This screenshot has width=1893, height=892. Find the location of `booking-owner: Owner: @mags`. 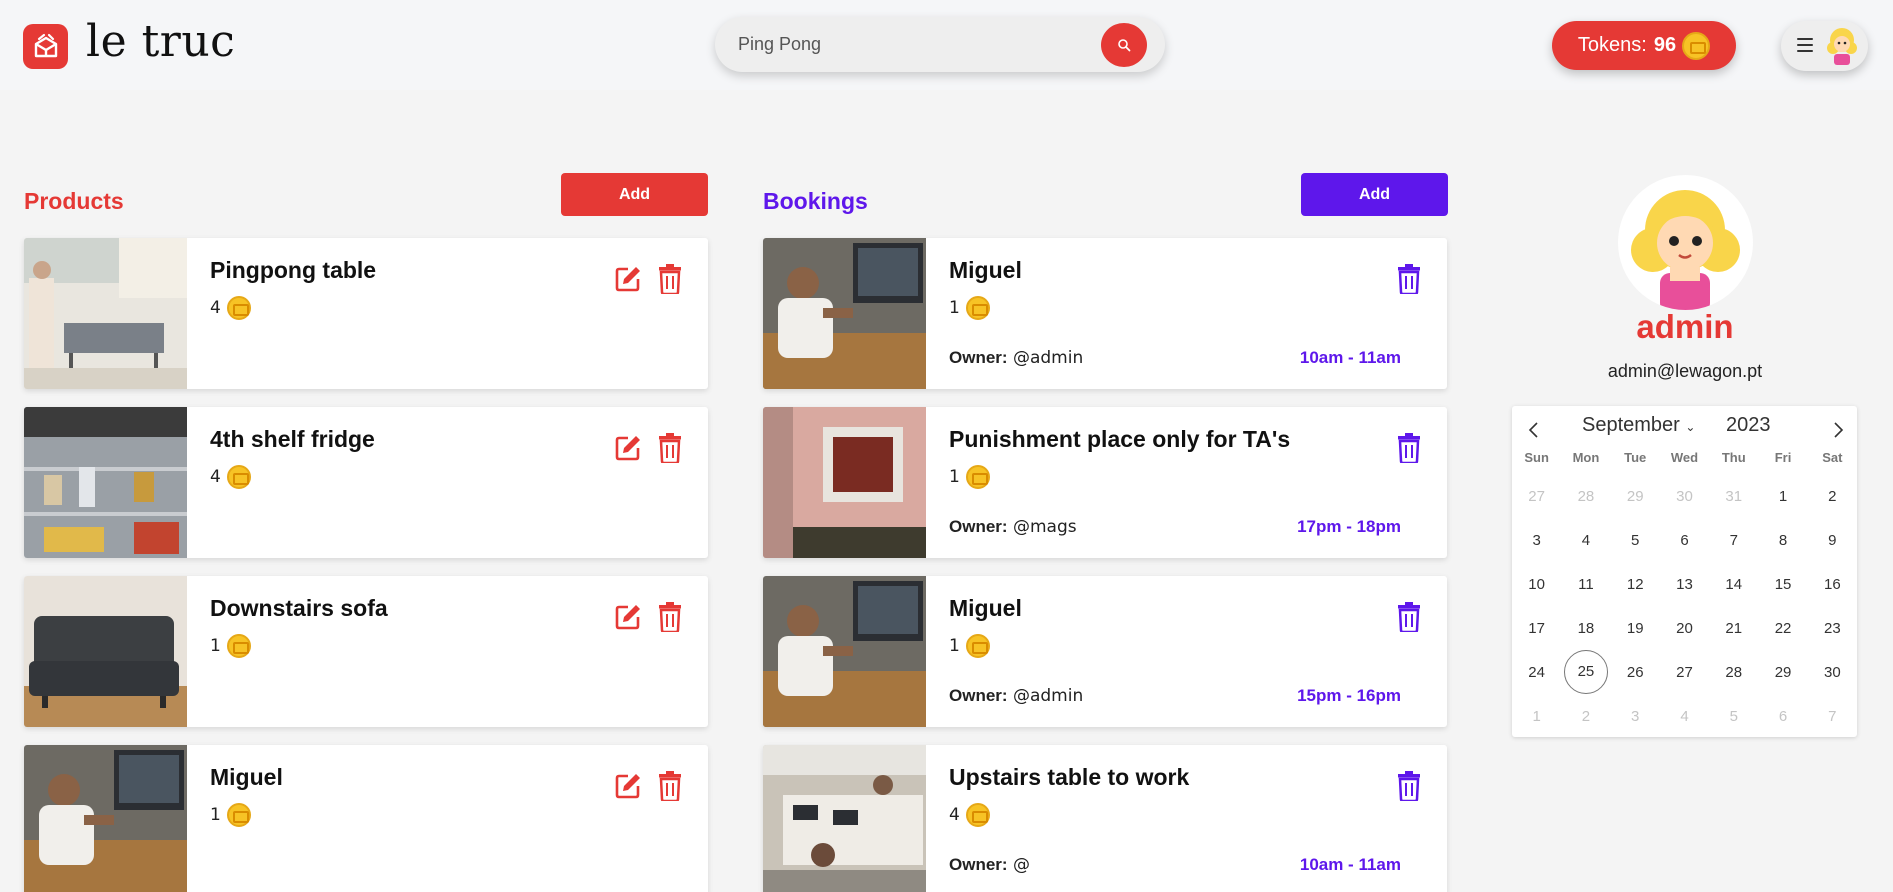

booking-owner: Owner: @mags is located at coordinates (1013, 527).